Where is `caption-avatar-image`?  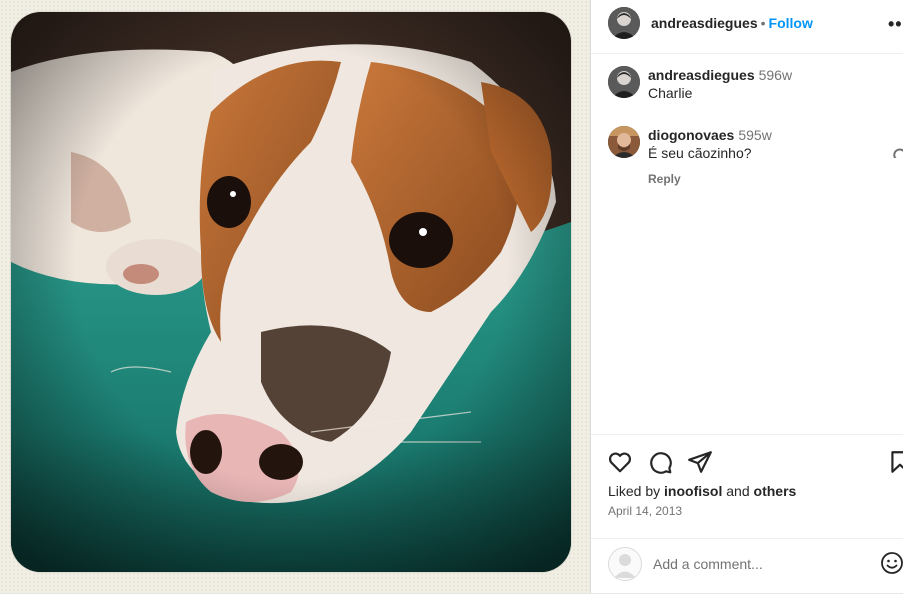
caption-avatar-image is located at coordinates (624, 82).